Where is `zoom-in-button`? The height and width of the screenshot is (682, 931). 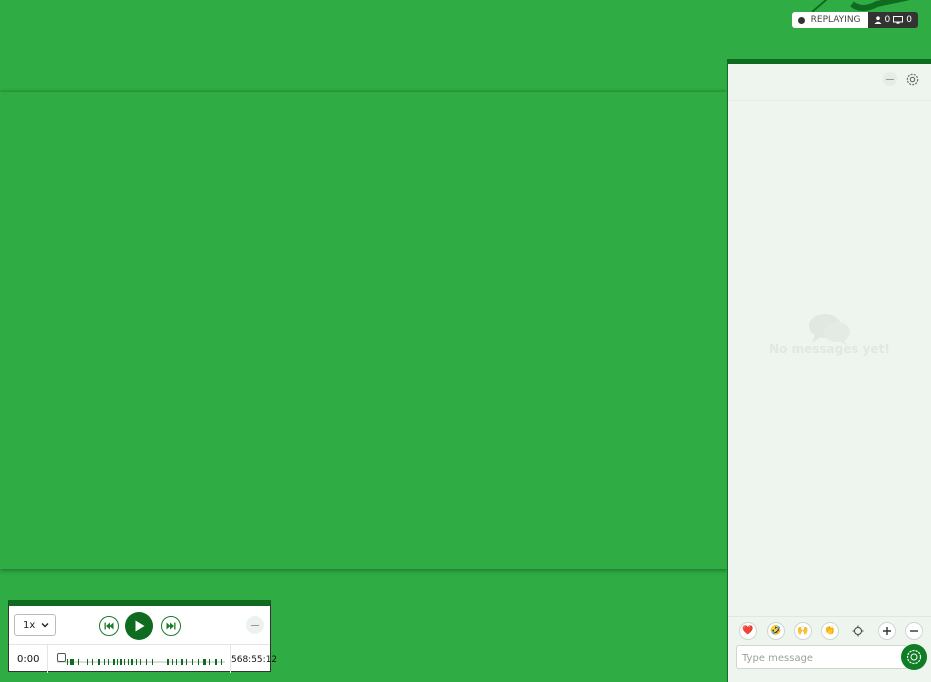
zoom-in-button is located at coordinates (887, 631).